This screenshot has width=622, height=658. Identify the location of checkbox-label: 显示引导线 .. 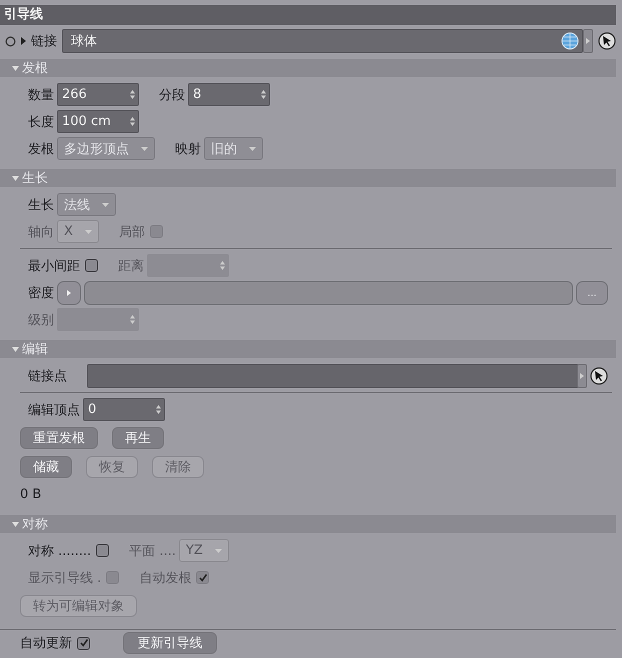
(65, 578).